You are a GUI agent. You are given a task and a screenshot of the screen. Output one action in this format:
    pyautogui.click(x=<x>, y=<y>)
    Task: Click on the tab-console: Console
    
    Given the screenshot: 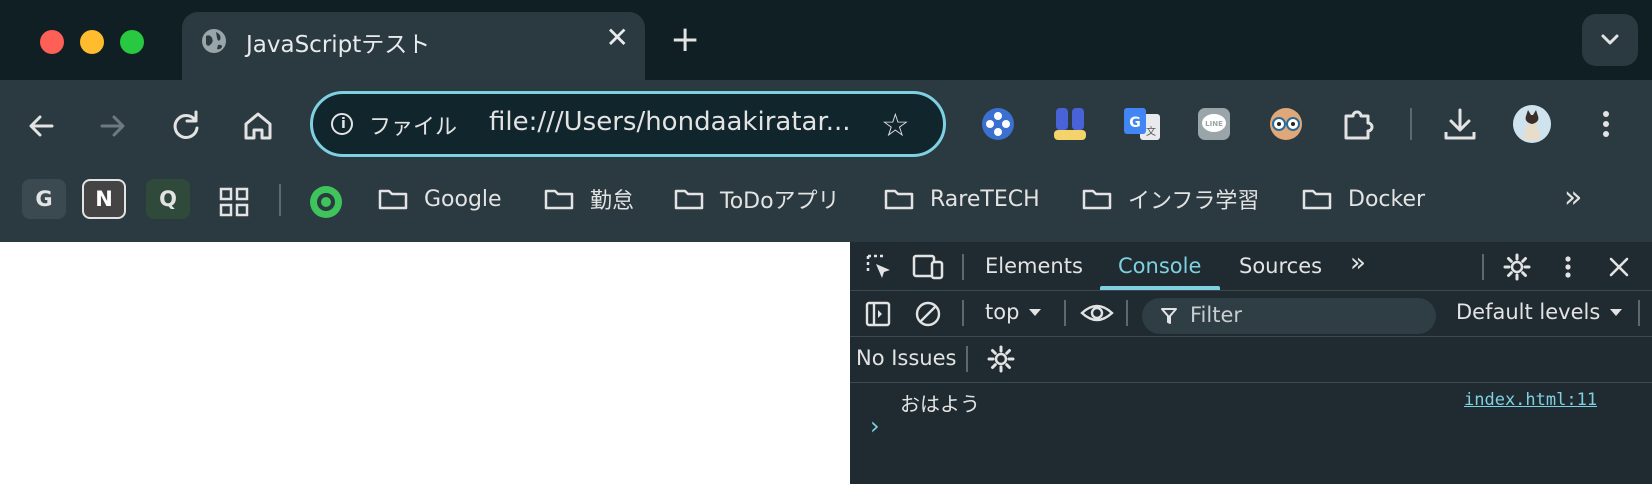 What is the action you would take?
    pyautogui.click(x=1159, y=266)
    